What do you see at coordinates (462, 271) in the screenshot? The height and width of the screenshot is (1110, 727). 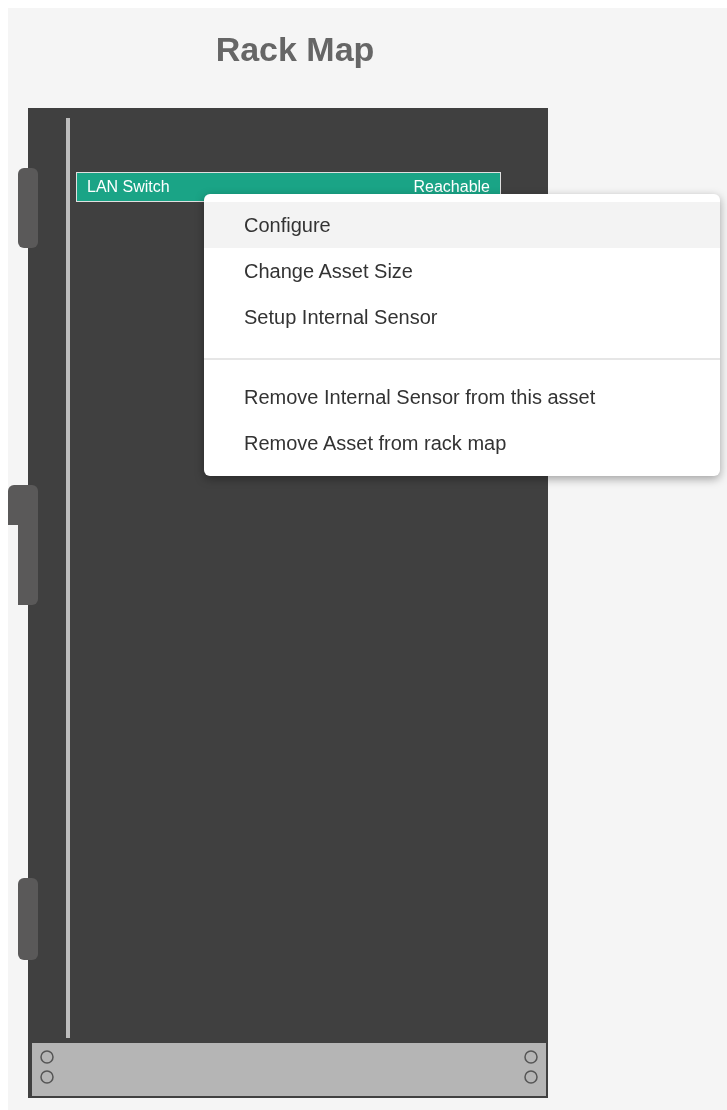 I see `menu-item: Change Asset Size` at bounding box center [462, 271].